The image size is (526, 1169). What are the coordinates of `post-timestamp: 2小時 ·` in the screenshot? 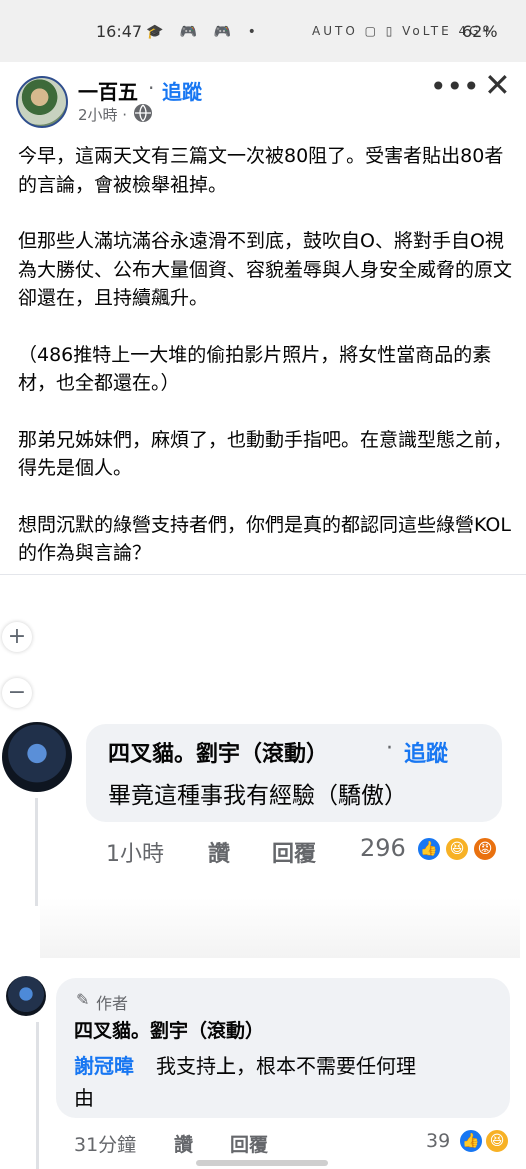 It's located at (102, 114).